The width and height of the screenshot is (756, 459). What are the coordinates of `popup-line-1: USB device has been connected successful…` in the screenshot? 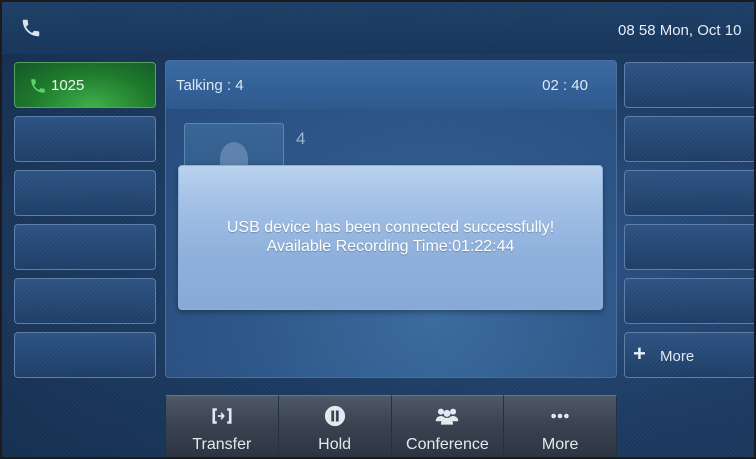 It's located at (390, 227).